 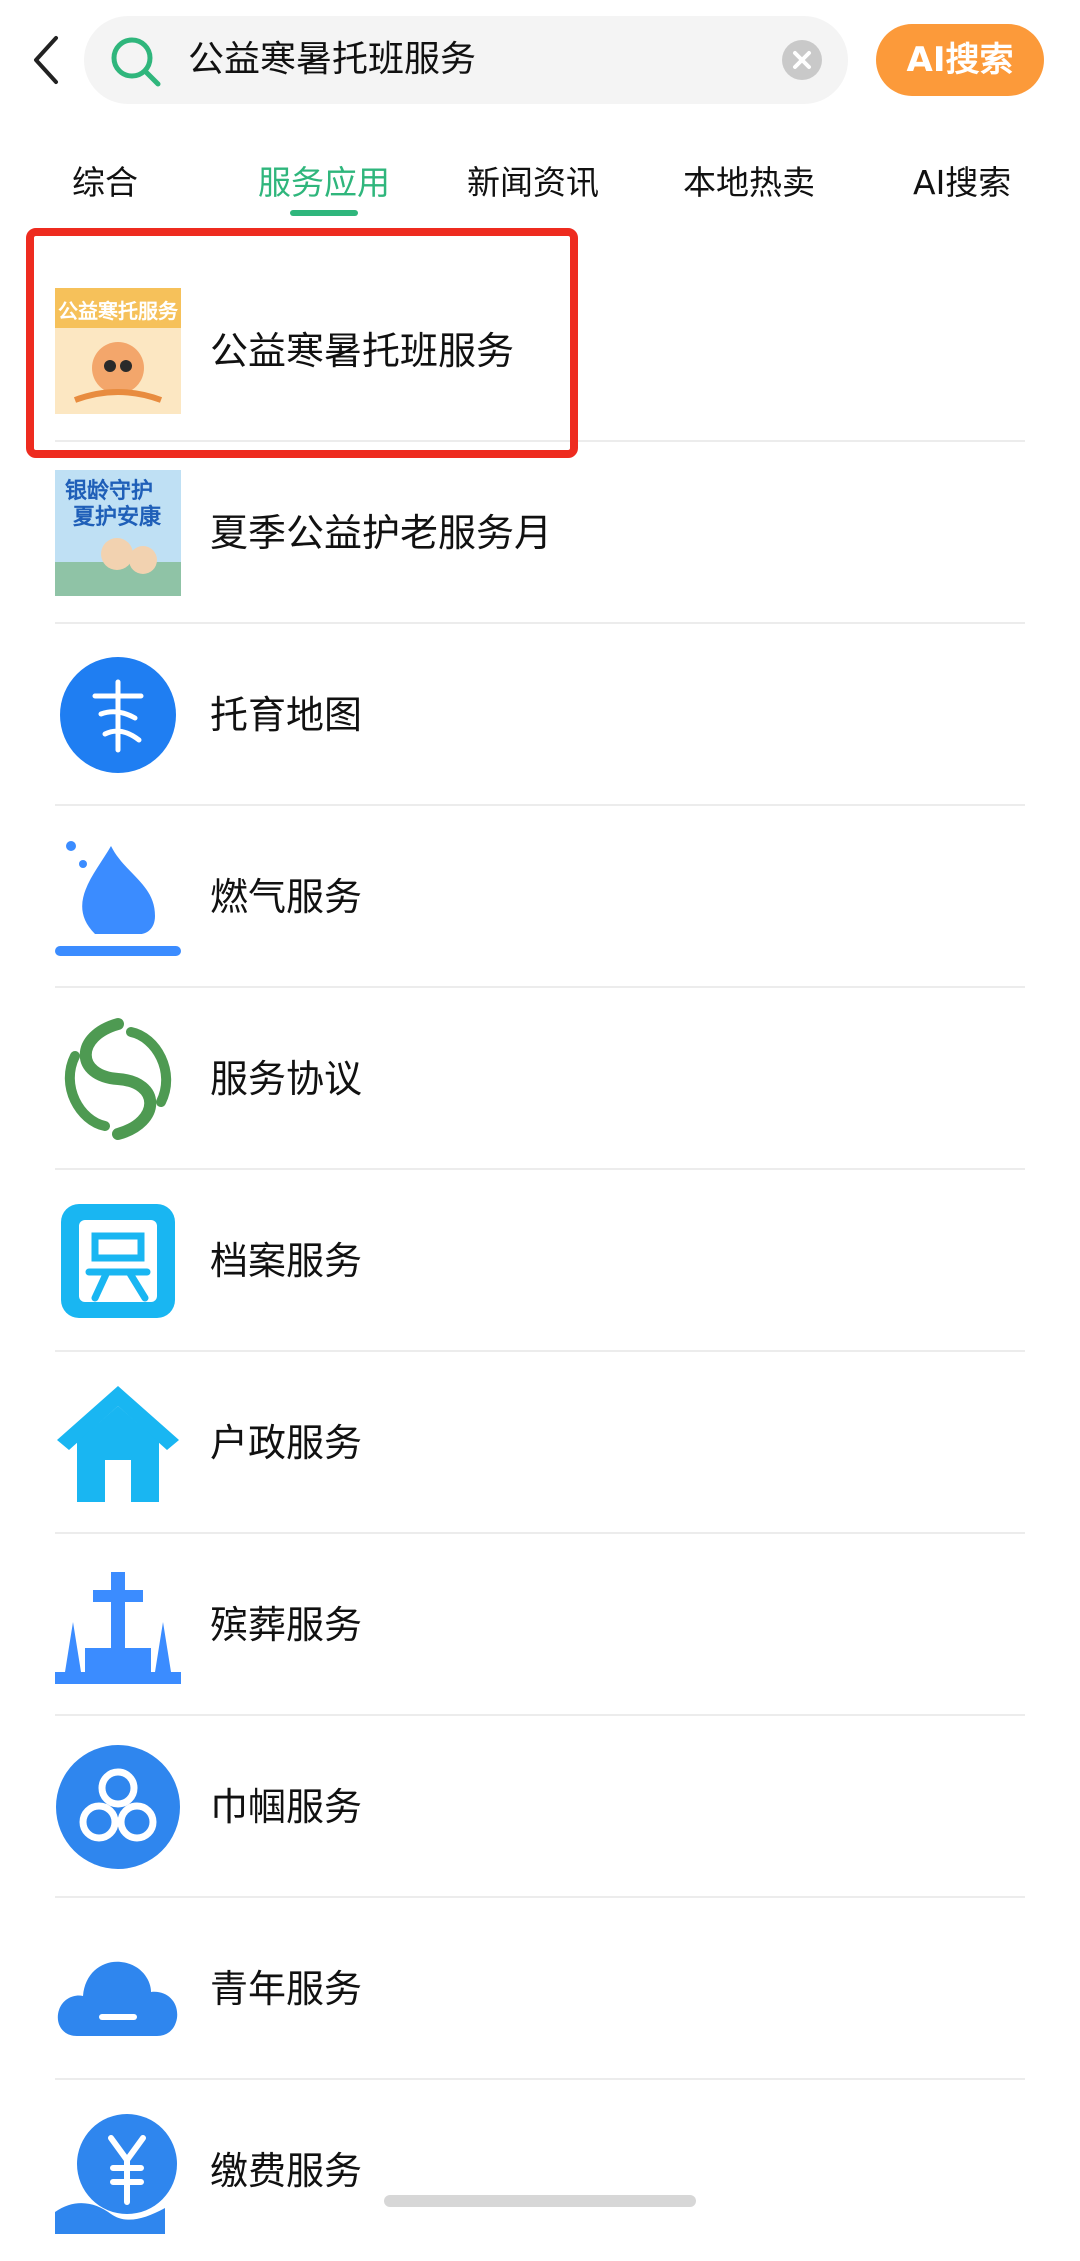 What do you see at coordinates (540, 1806) in the screenshot?
I see `list-item-women-service: 巾帼服务` at bounding box center [540, 1806].